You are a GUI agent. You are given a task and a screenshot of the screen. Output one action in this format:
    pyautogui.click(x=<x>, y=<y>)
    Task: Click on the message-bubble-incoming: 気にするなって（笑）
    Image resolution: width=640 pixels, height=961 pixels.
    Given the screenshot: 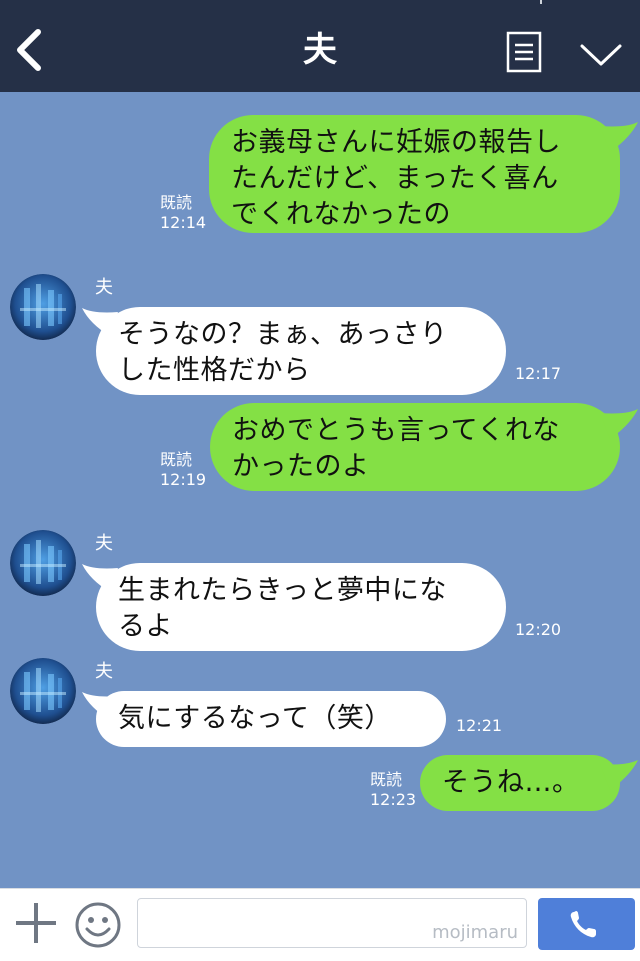 What is the action you would take?
    pyautogui.click(x=271, y=719)
    